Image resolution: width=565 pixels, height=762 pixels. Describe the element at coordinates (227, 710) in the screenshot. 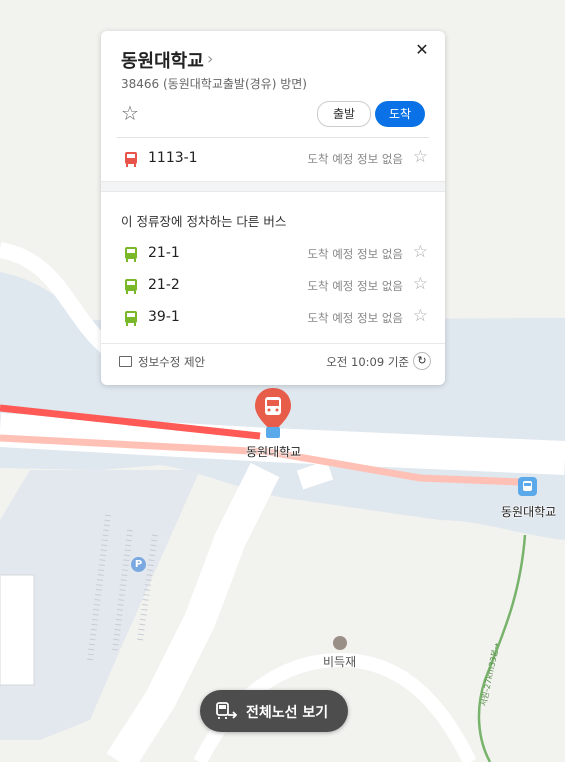

I see `route-icon` at that location.